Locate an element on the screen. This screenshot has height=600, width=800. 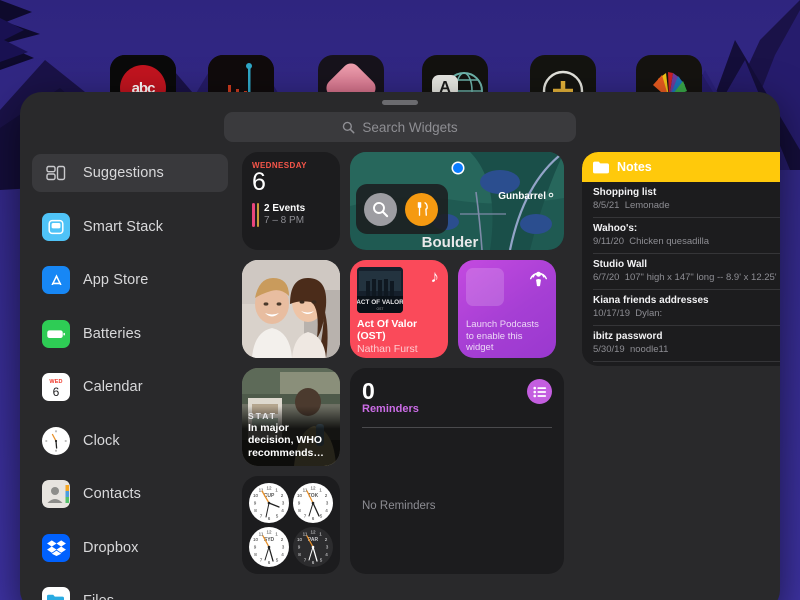
notes-header-label: Notes is located at coordinates (634, 167).